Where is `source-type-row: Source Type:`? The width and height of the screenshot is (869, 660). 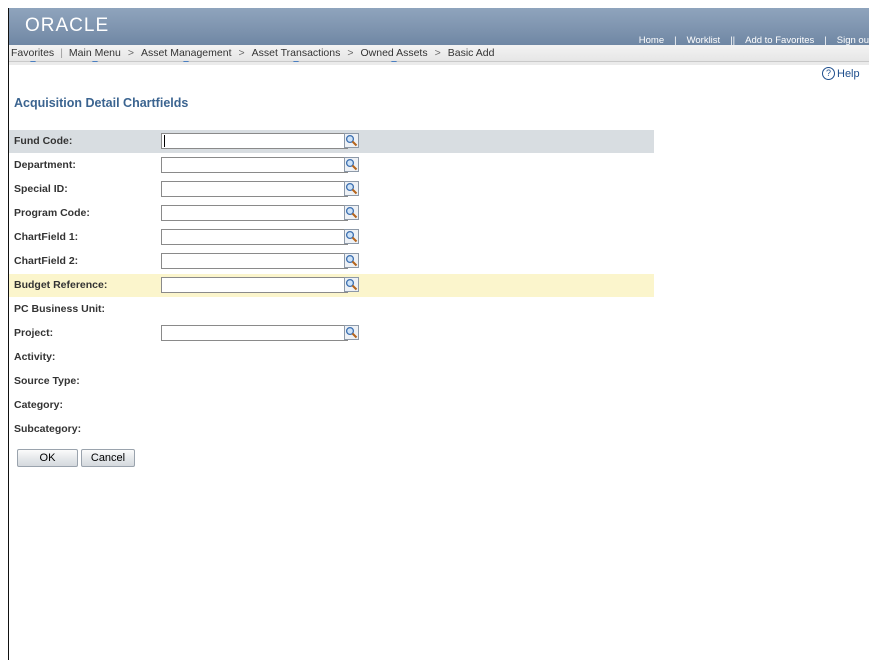 source-type-row: Source Type: is located at coordinates (331, 381).